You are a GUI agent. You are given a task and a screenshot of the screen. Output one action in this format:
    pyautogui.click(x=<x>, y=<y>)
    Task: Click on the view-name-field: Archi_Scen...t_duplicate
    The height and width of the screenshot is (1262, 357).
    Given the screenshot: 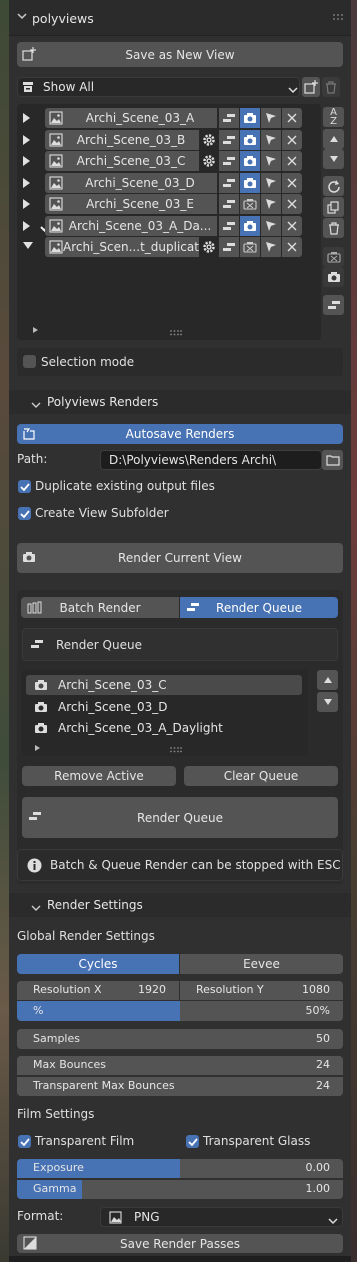 What is the action you would take?
    pyautogui.click(x=122, y=247)
    